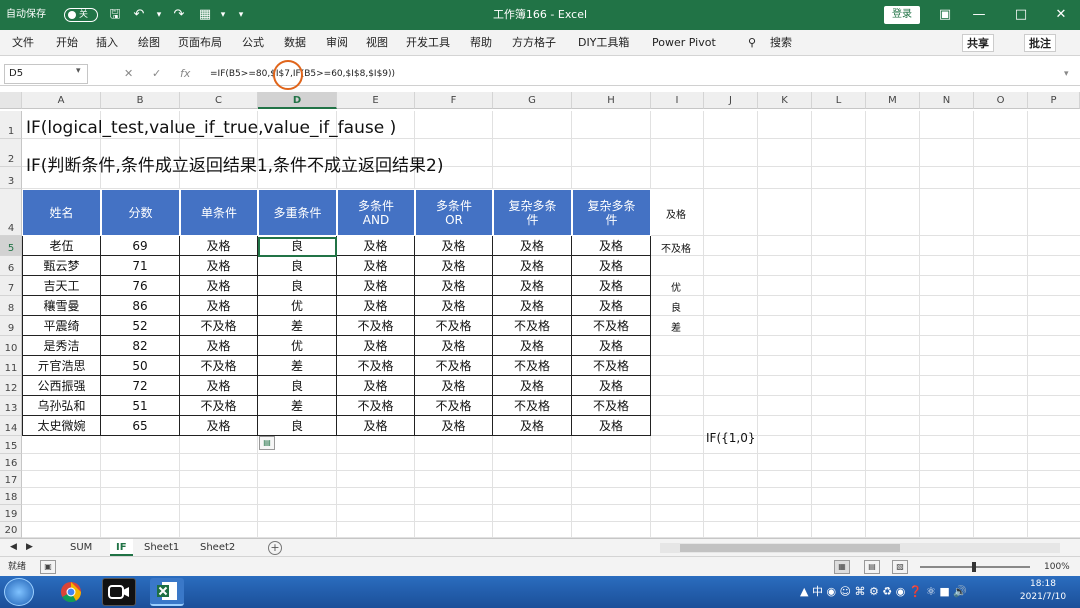 This screenshot has height=608, width=1080. What do you see at coordinates (200, 43) in the screenshot?
I see `menu-page-layout: 页面布局` at bounding box center [200, 43].